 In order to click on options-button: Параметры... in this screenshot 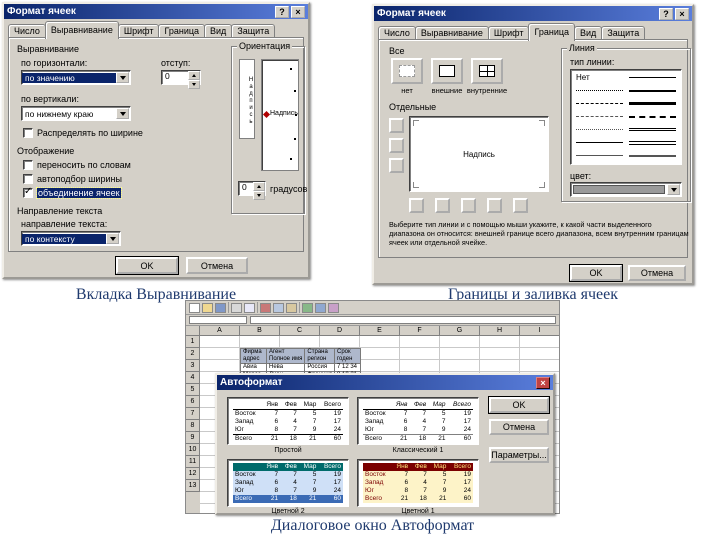, I will do `click(519, 455)`.